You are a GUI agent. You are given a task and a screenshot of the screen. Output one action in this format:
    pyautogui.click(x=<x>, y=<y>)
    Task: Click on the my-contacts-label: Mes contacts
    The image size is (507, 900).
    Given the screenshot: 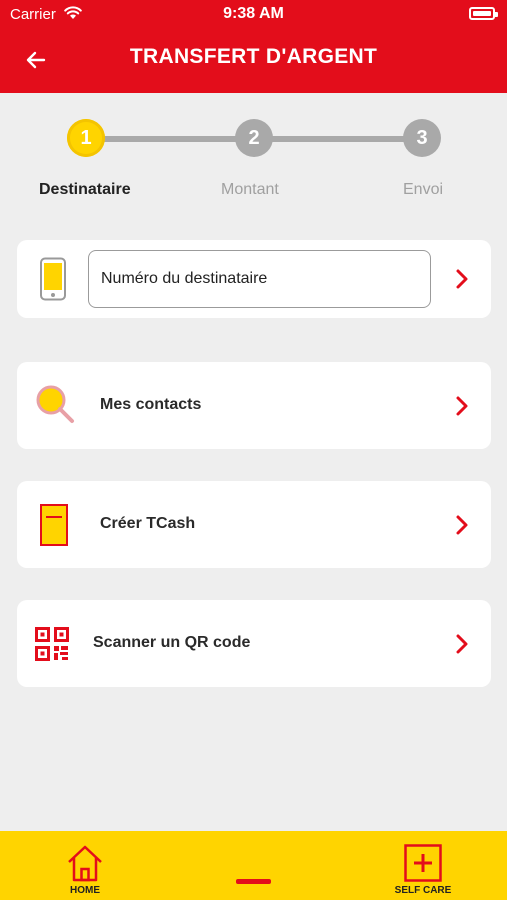 What is the action you would take?
    pyautogui.click(x=151, y=404)
    